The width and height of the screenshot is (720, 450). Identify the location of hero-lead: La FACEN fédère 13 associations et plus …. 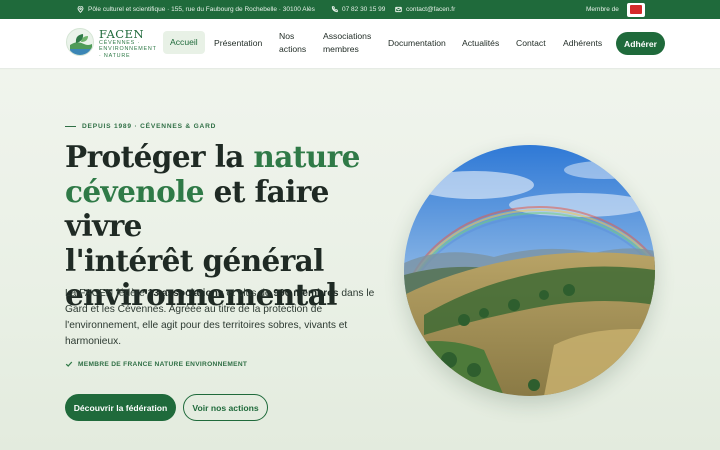
(220, 318).